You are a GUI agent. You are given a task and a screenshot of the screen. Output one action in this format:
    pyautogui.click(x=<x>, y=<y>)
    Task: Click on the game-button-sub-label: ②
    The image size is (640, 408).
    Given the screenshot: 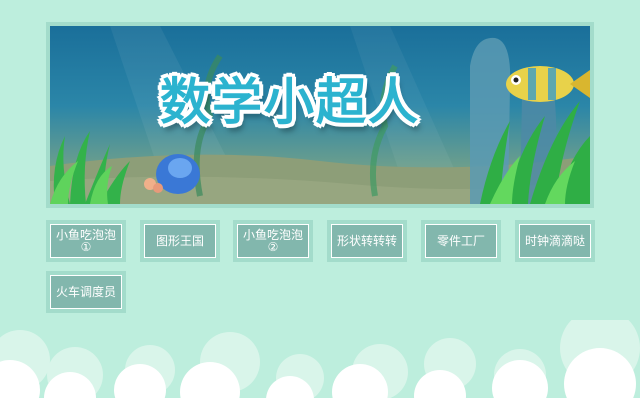 What is the action you would take?
    pyautogui.click(x=273, y=247)
    